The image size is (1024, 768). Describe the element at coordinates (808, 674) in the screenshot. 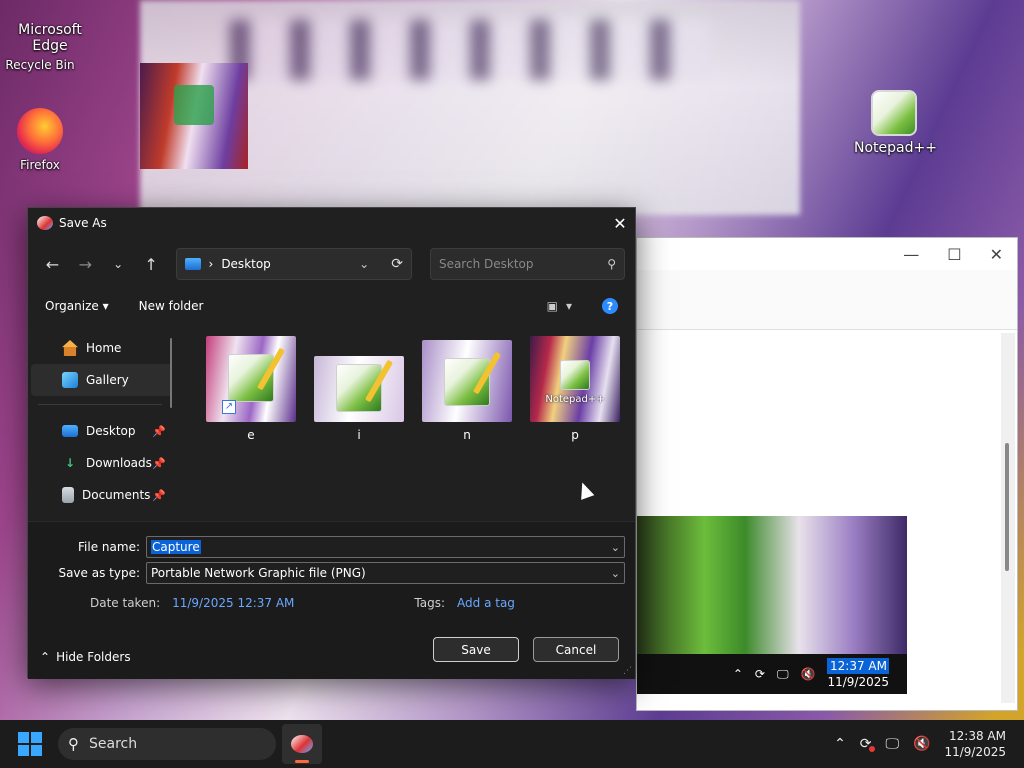

I see `embedded-volume-icon: 🔇` at that location.